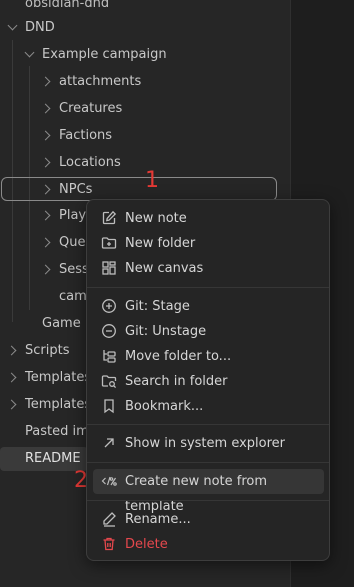 This screenshot has height=587, width=354. I want to click on folder-attachments: attachments, so click(145, 82).